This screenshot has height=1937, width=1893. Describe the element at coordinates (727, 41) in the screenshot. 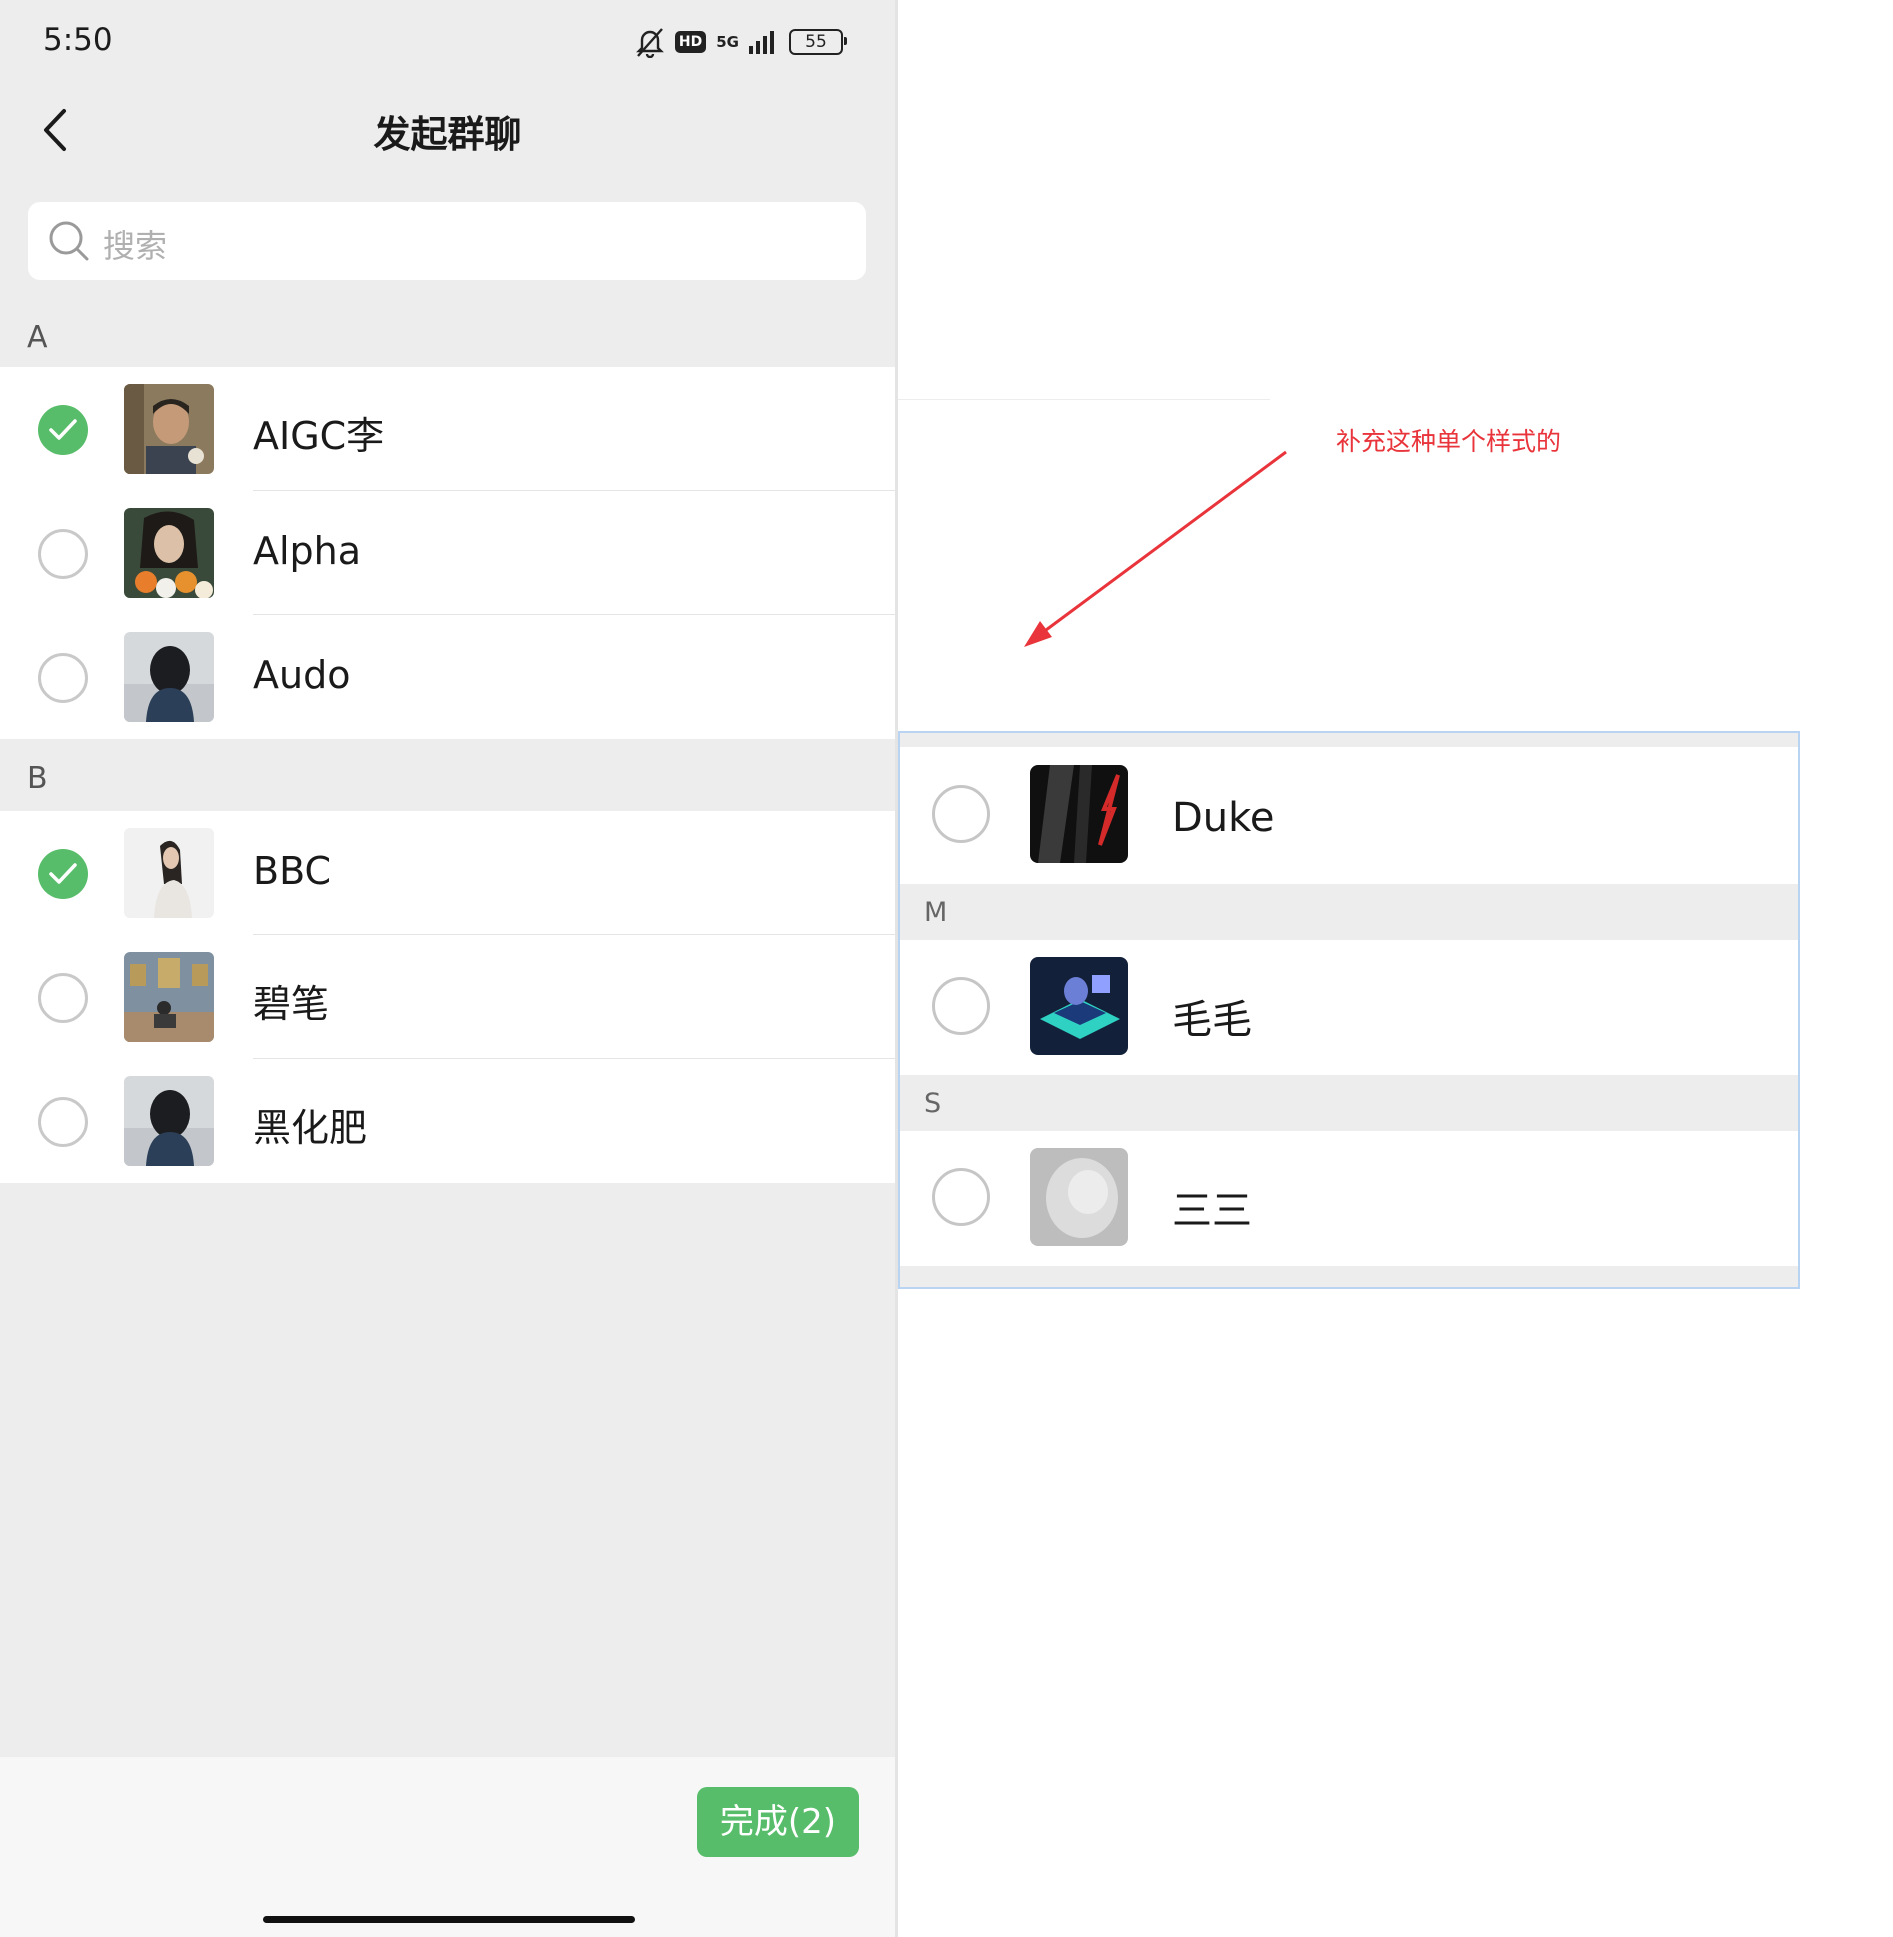

I see `network-label: 5G` at that location.